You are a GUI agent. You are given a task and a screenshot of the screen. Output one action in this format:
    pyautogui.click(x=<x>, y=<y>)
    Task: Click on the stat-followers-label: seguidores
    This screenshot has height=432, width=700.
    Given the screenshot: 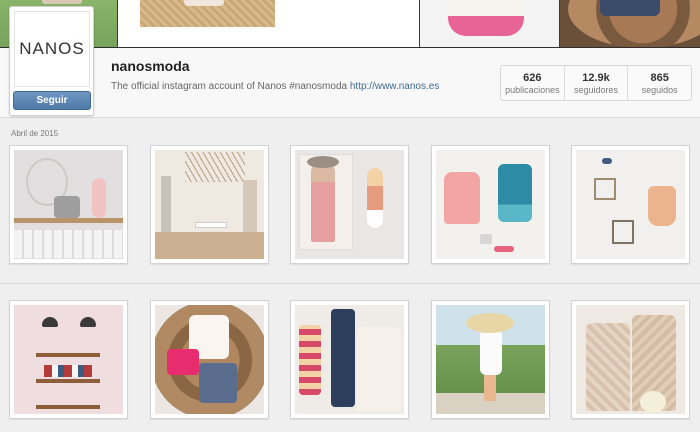 What is the action you would take?
    pyautogui.click(x=596, y=89)
    